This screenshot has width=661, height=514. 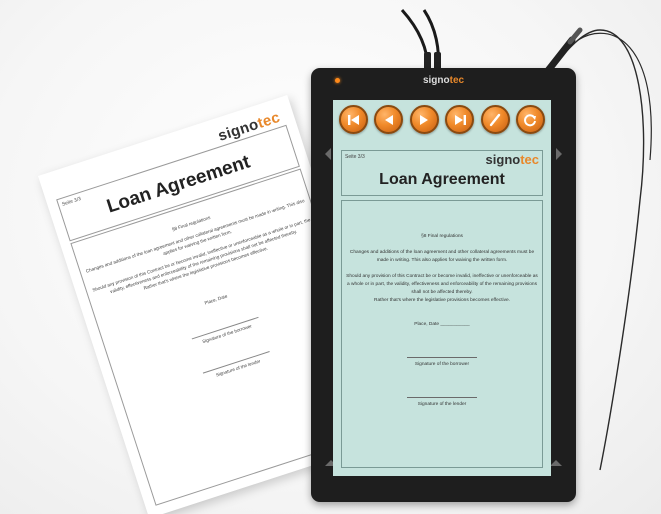 What do you see at coordinates (556, 463) in the screenshot?
I see `corner-marker-bottom-right` at bounding box center [556, 463].